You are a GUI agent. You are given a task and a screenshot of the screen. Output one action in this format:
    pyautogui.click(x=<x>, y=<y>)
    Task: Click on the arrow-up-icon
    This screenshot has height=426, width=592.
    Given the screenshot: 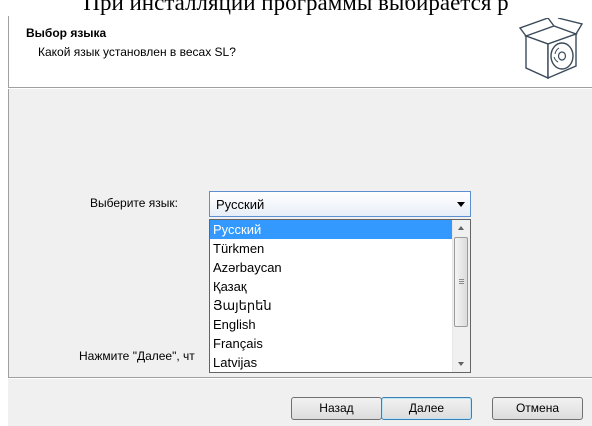 What is the action you would take?
    pyautogui.click(x=461, y=228)
    